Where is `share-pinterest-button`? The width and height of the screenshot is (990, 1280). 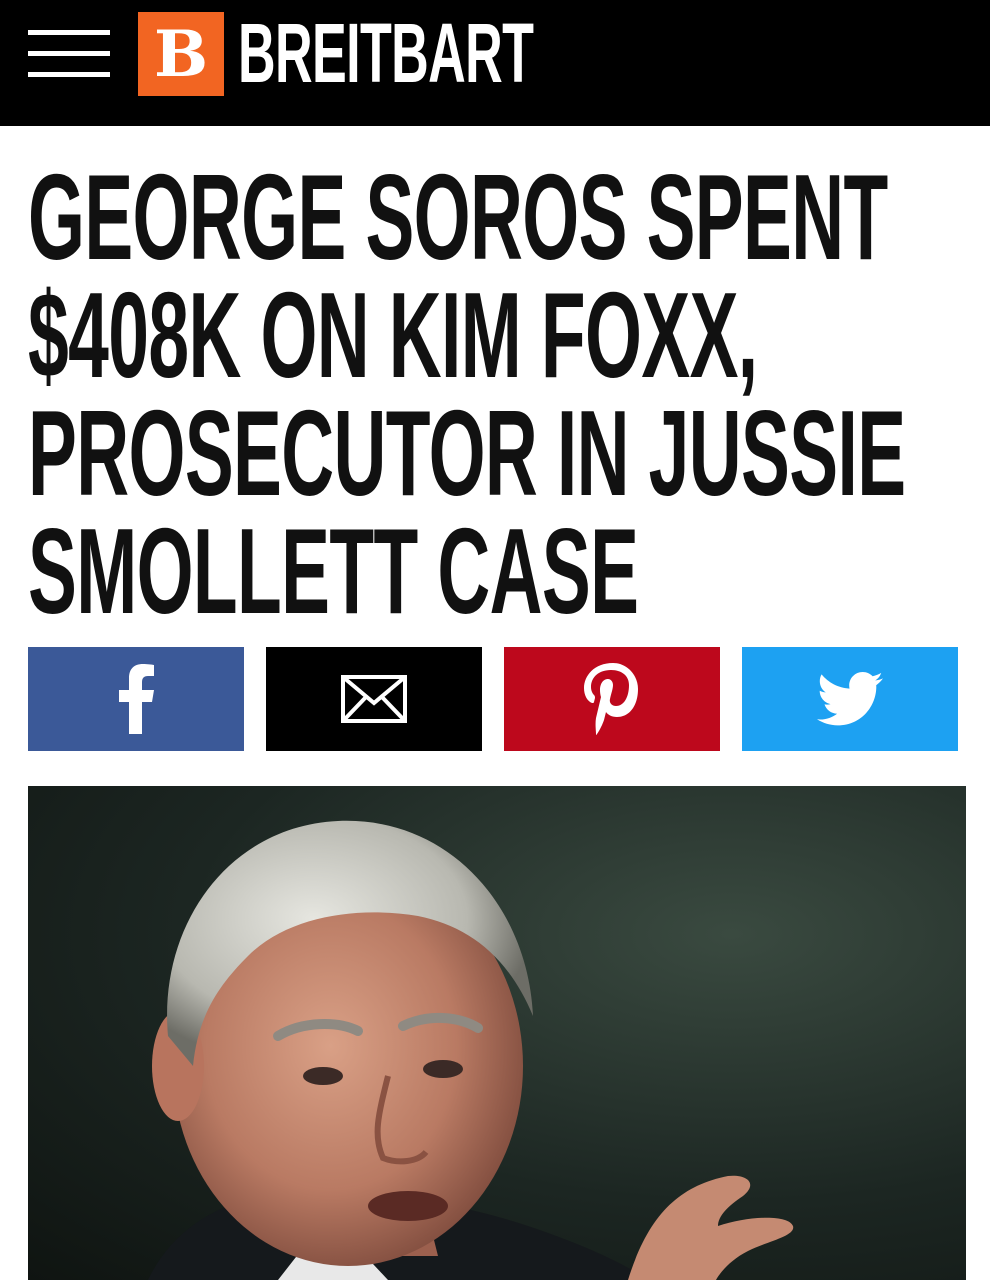
share-pinterest-button is located at coordinates (612, 699).